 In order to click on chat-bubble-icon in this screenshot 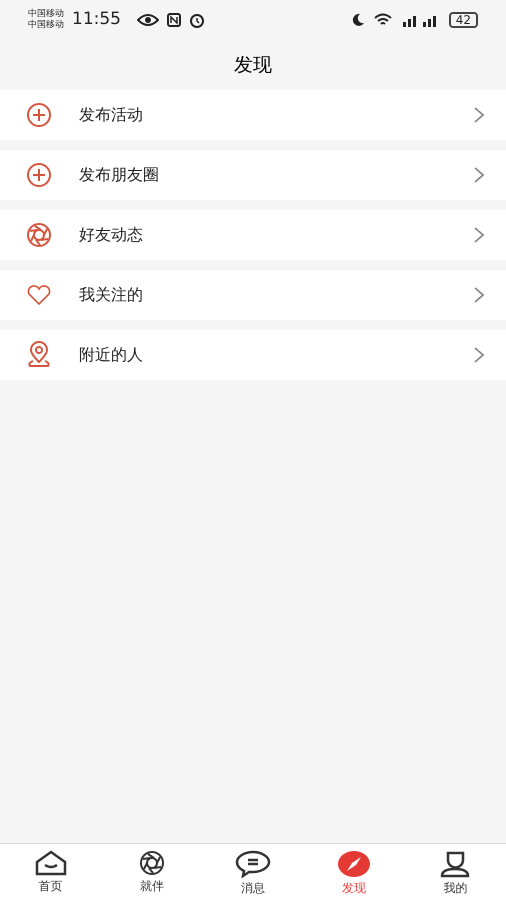, I will do `click(253, 864)`.